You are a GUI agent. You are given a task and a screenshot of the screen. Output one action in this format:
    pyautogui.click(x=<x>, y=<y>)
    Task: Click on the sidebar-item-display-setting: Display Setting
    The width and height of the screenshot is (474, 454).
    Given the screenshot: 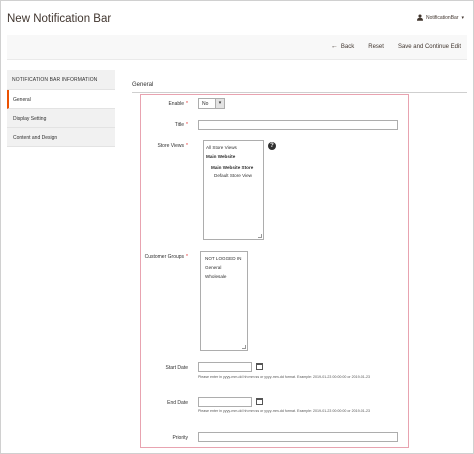 What is the action you would take?
    pyautogui.click(x=61, y=118)
    